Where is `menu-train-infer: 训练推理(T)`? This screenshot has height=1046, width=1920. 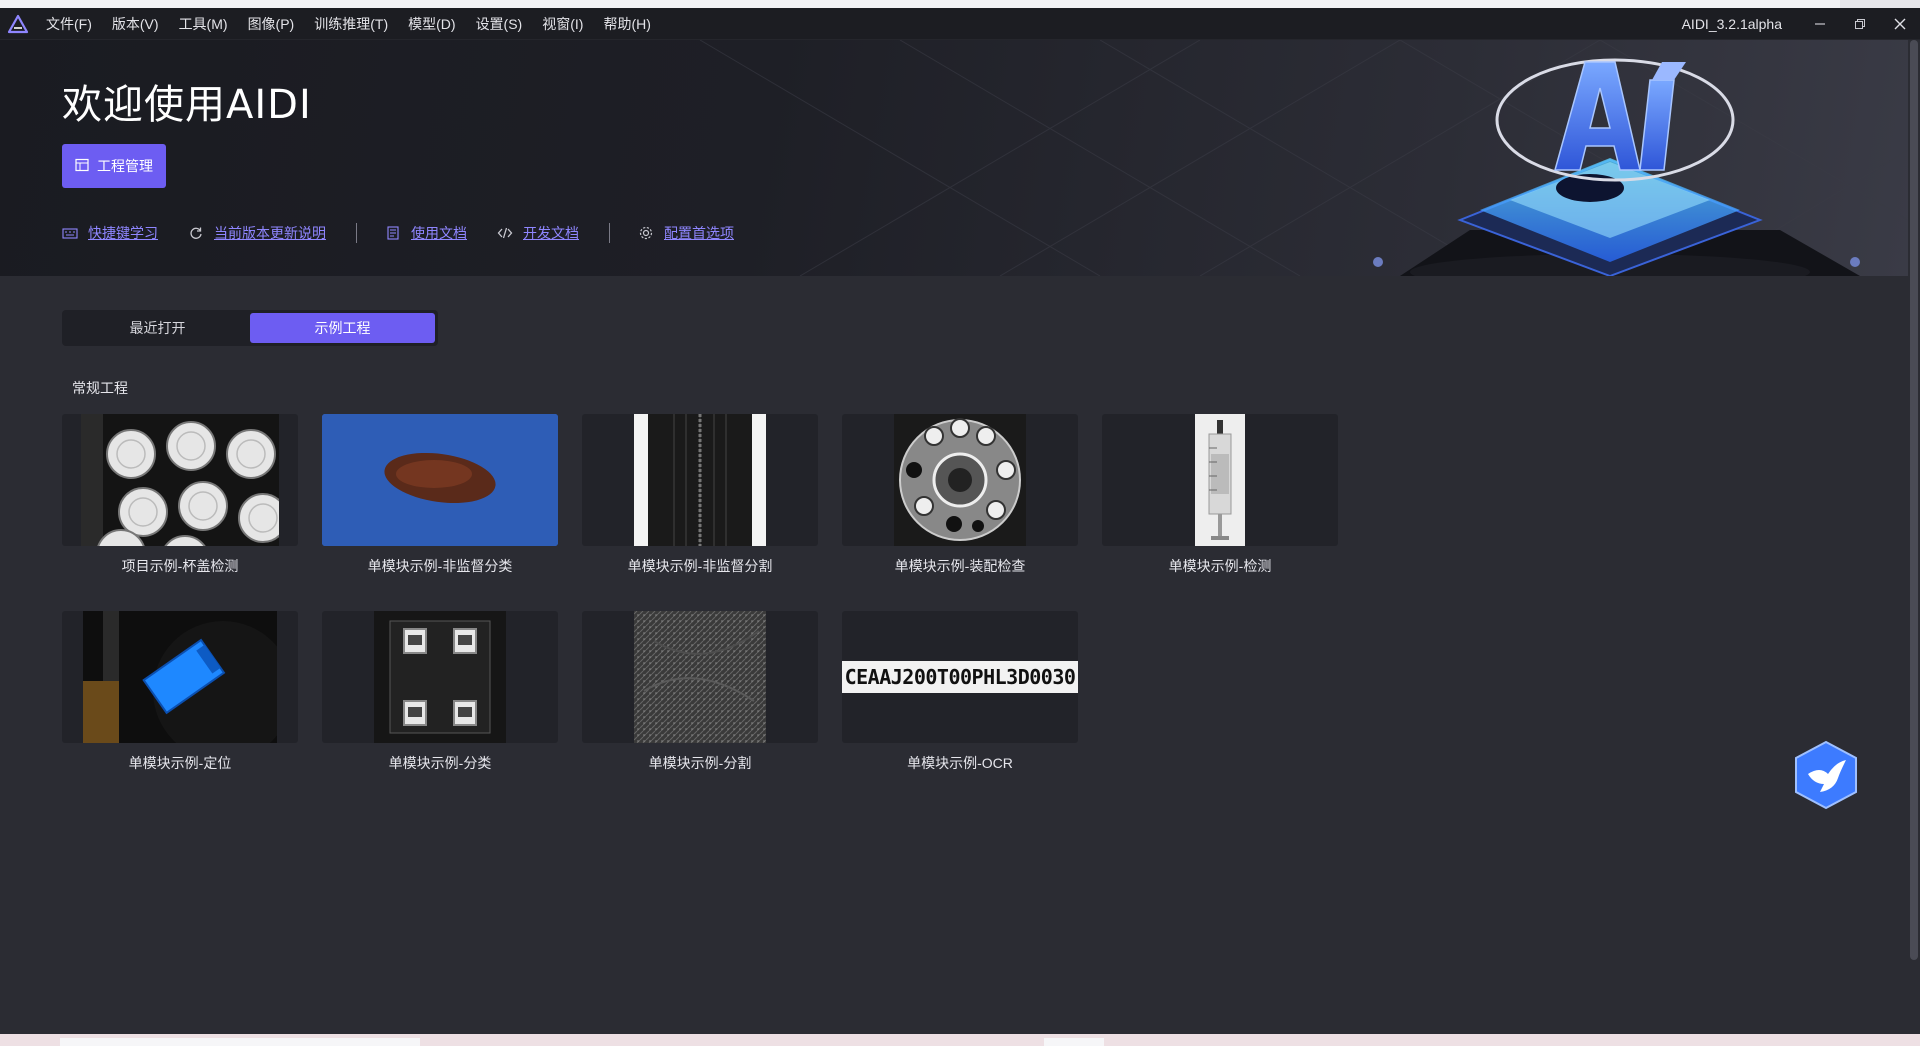
menu-train-infer: 训练推理(T) is located at coordinates (351, 24).